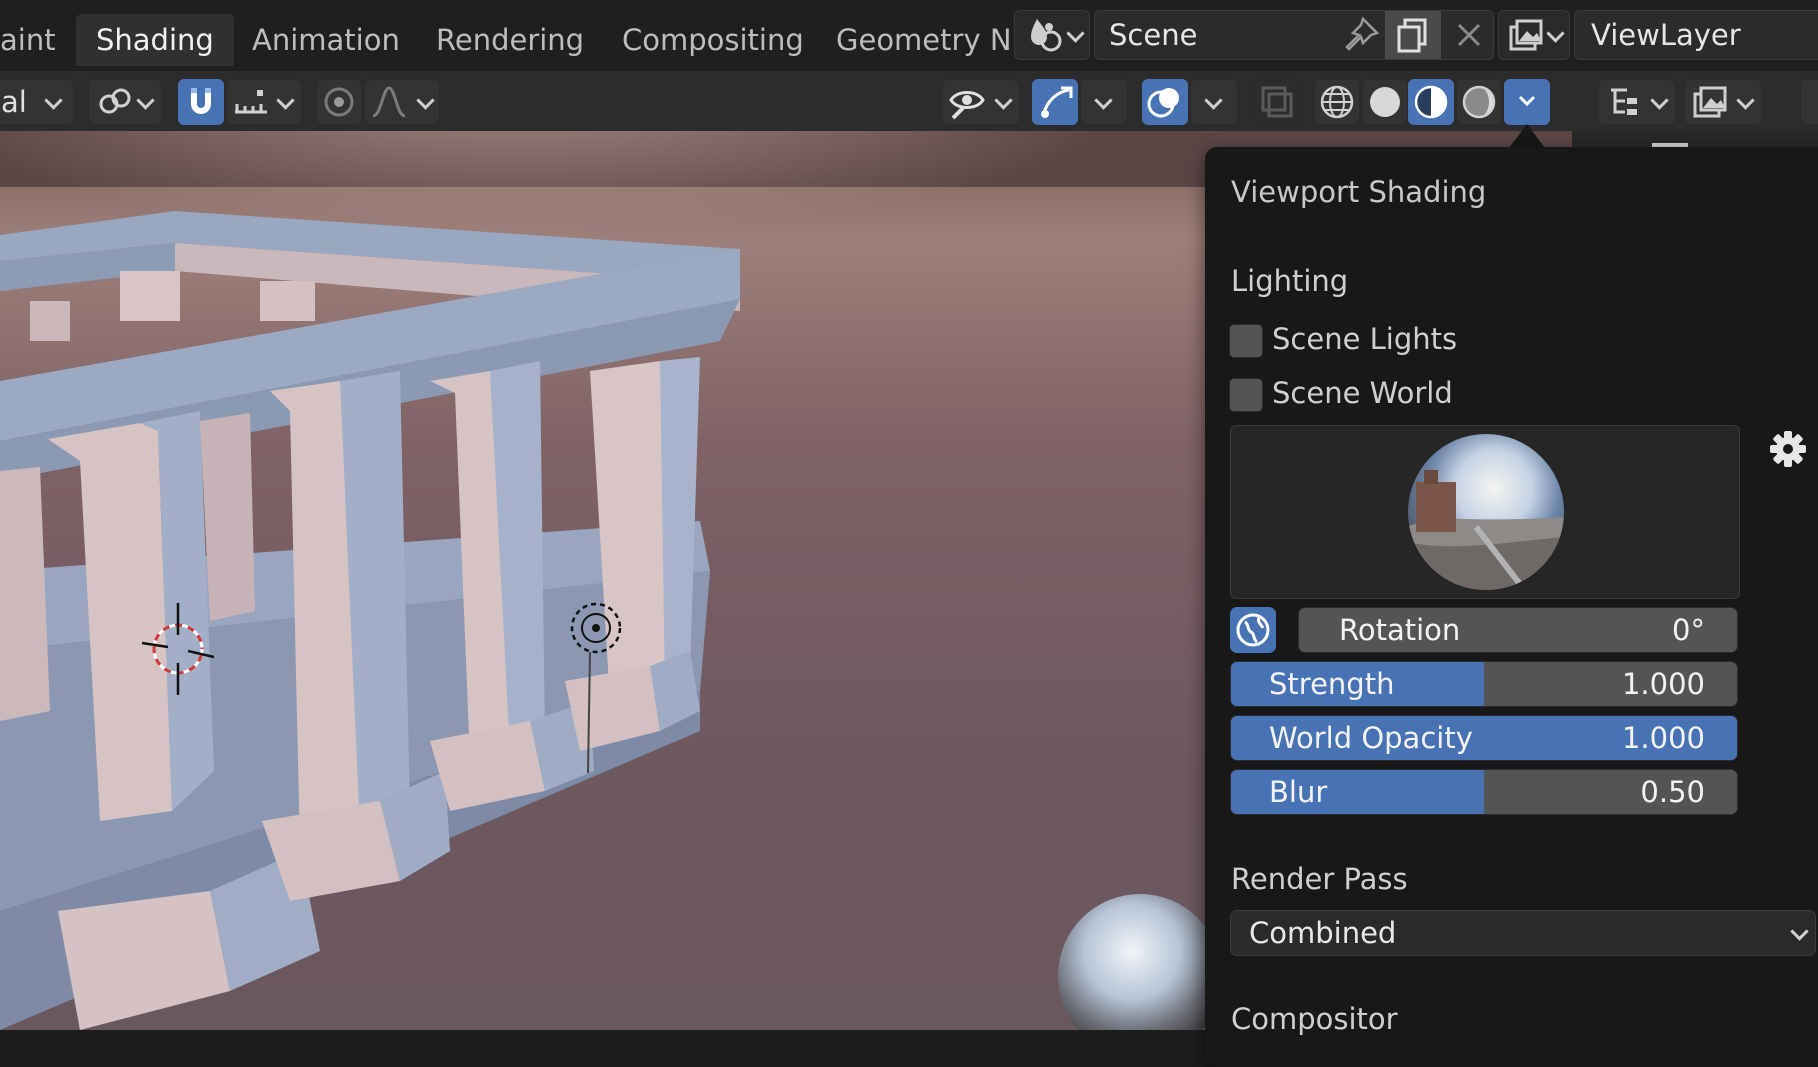 This screenshot has width=1818, height=1067. I want to click on snap-increment-icon, so click(251, 102).